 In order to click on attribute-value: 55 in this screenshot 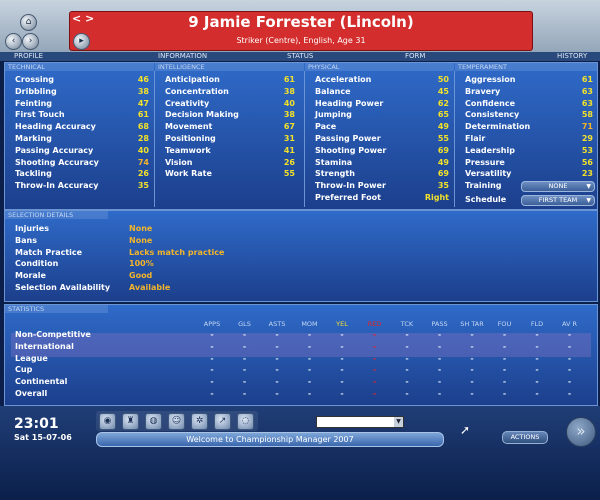, I will do `click(443, 138)`.